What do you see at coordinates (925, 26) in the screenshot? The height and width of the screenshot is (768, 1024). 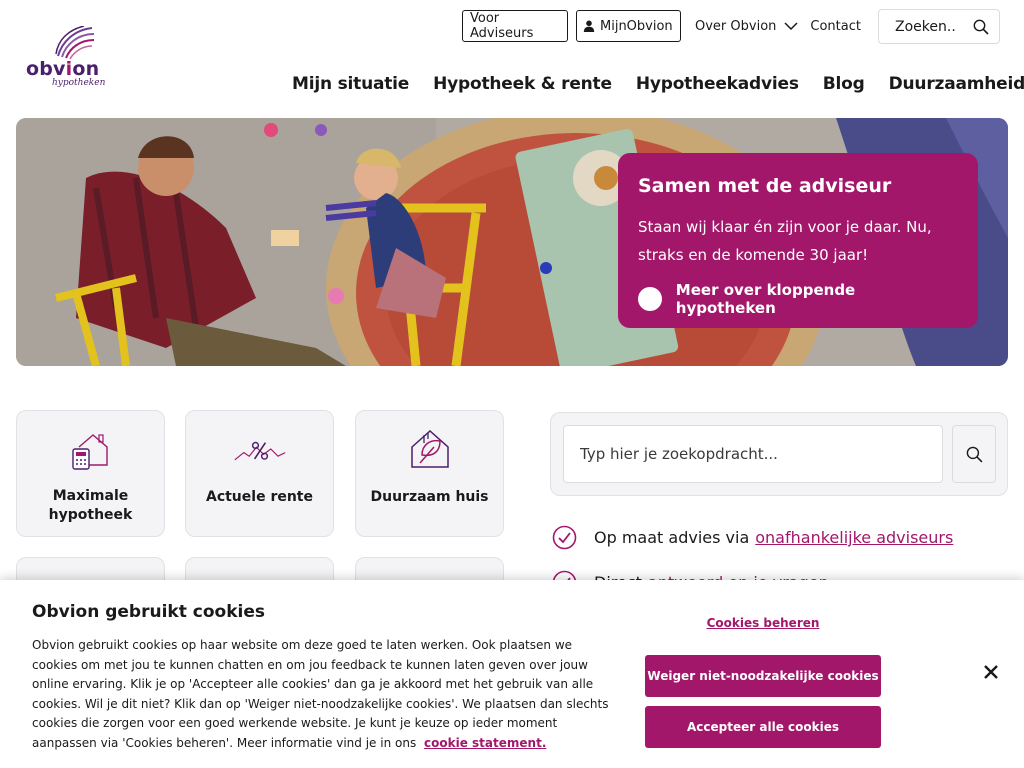 I see `header-search-label: Zoeken..` at bounding box center [925, 26].